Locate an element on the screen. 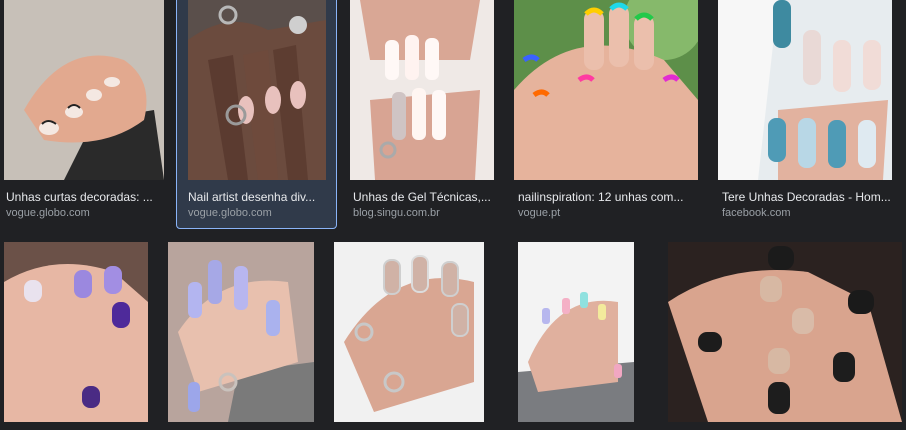 This screenshot has width=906, height=430. result-source: facebook.com is located at coordinates (756, 213).